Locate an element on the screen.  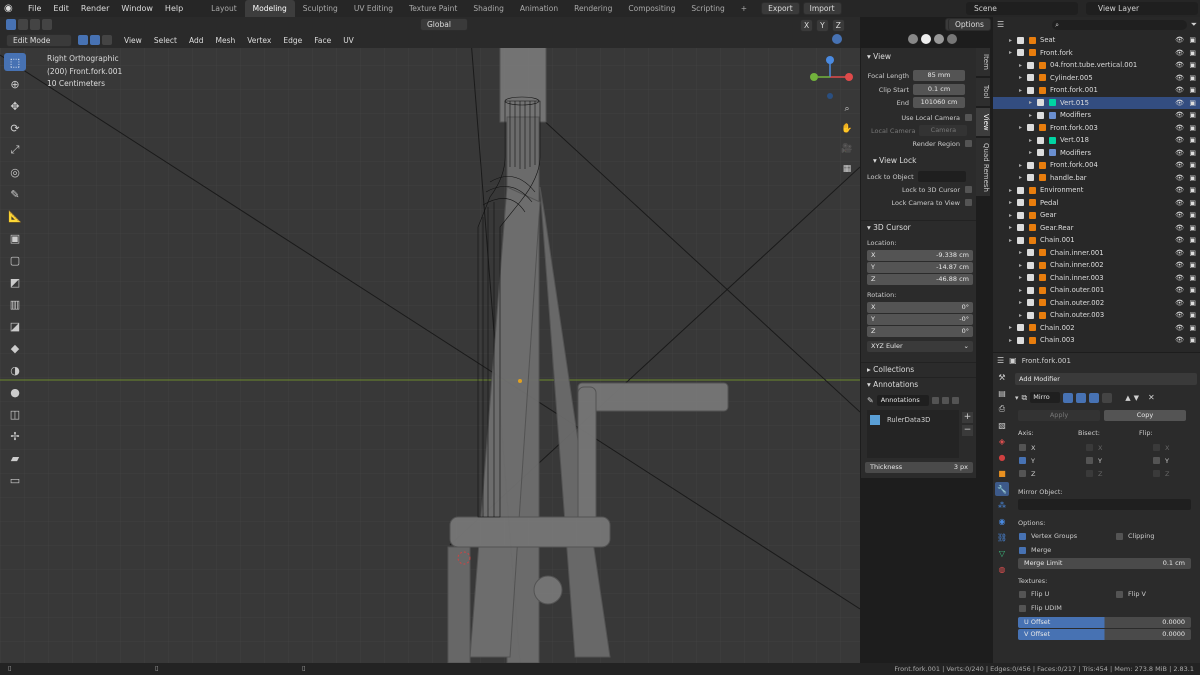
outliner-row: ▸ Front.fork.004 👁 ▣ is located at coordinates (1096, 165).